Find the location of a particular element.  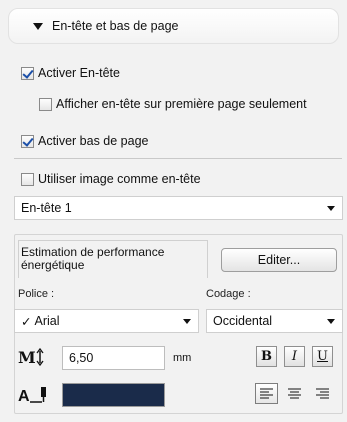

check-icon: ✓ is located at coordinates (26, 321).